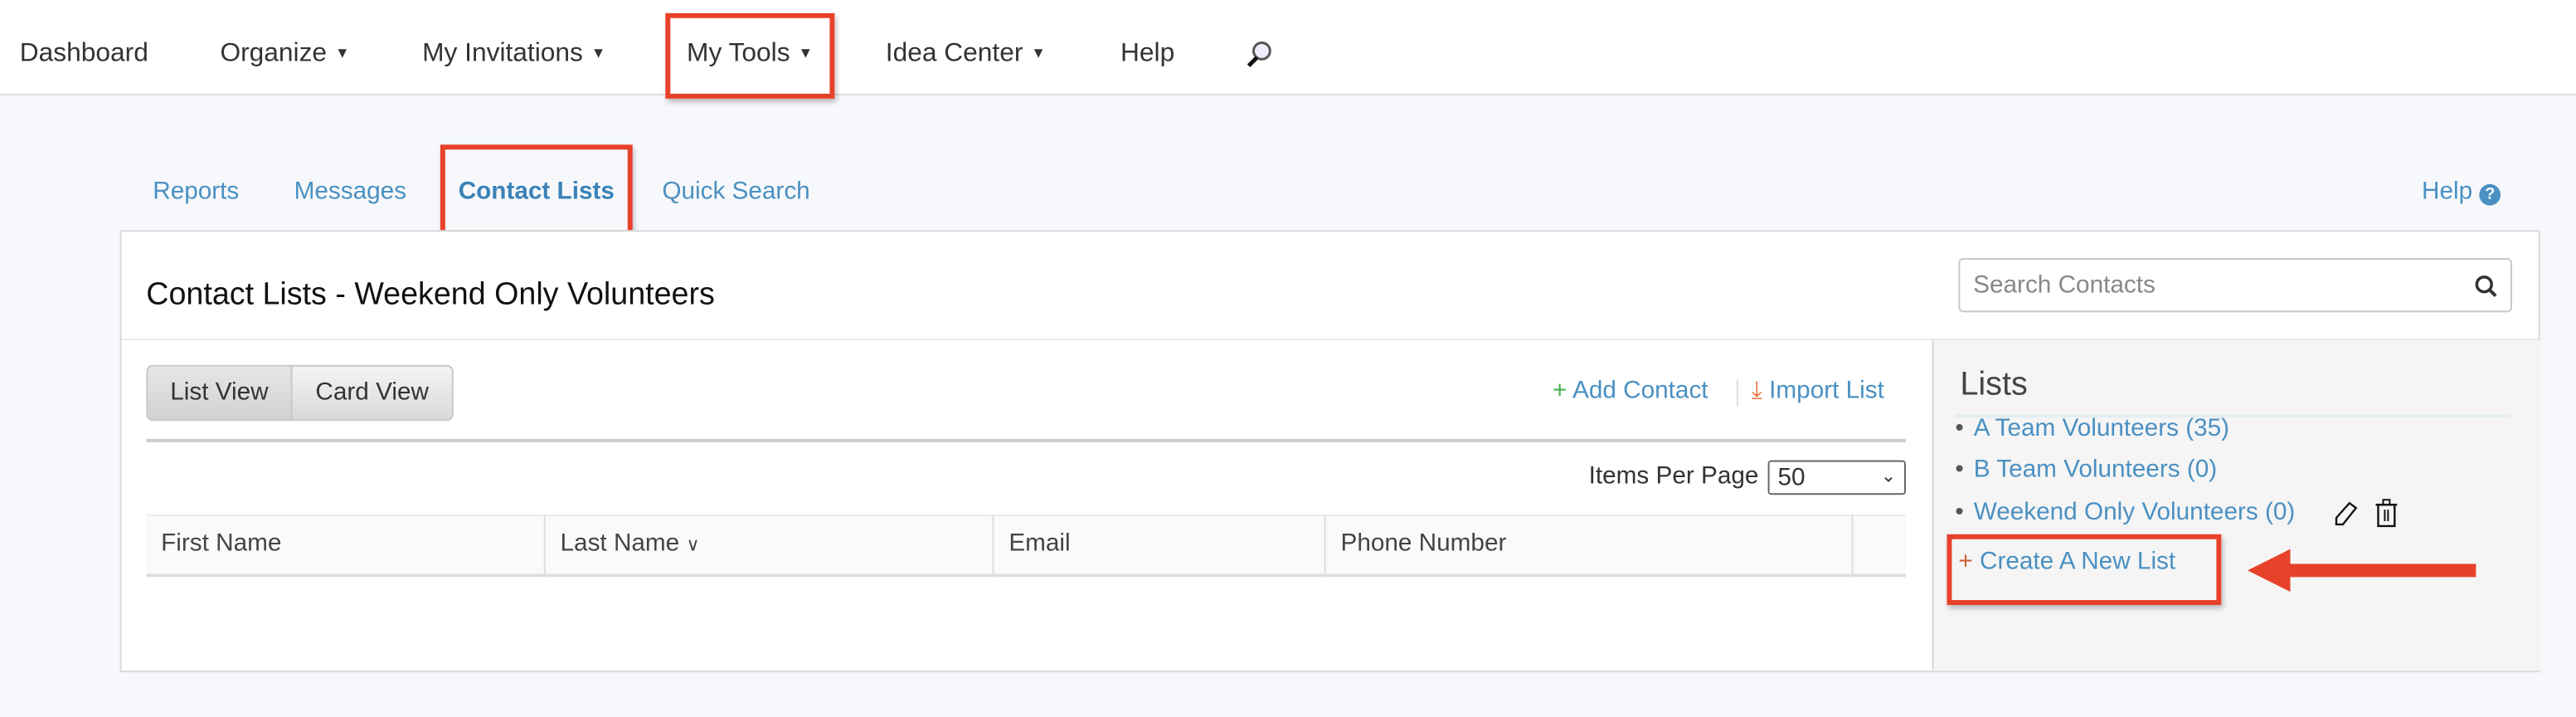 The image size is (2576, 717). Describe the element at coordinates (219, 393) in the screenshot. I see `list-view-button: List View` at that location.